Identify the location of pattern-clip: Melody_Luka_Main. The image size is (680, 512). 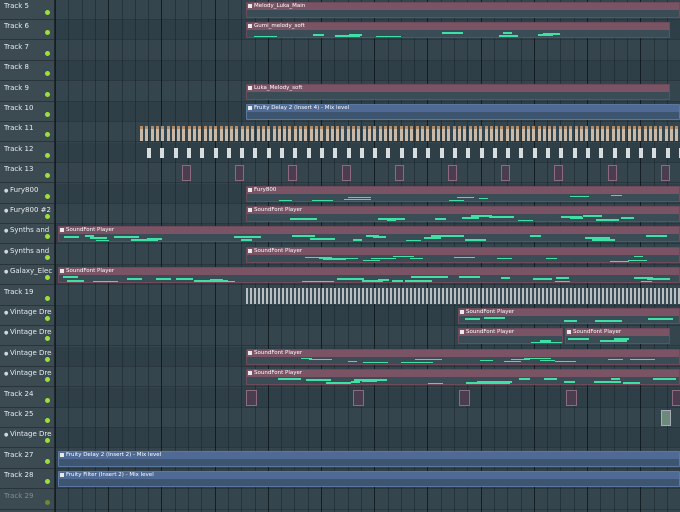
(463, 10).